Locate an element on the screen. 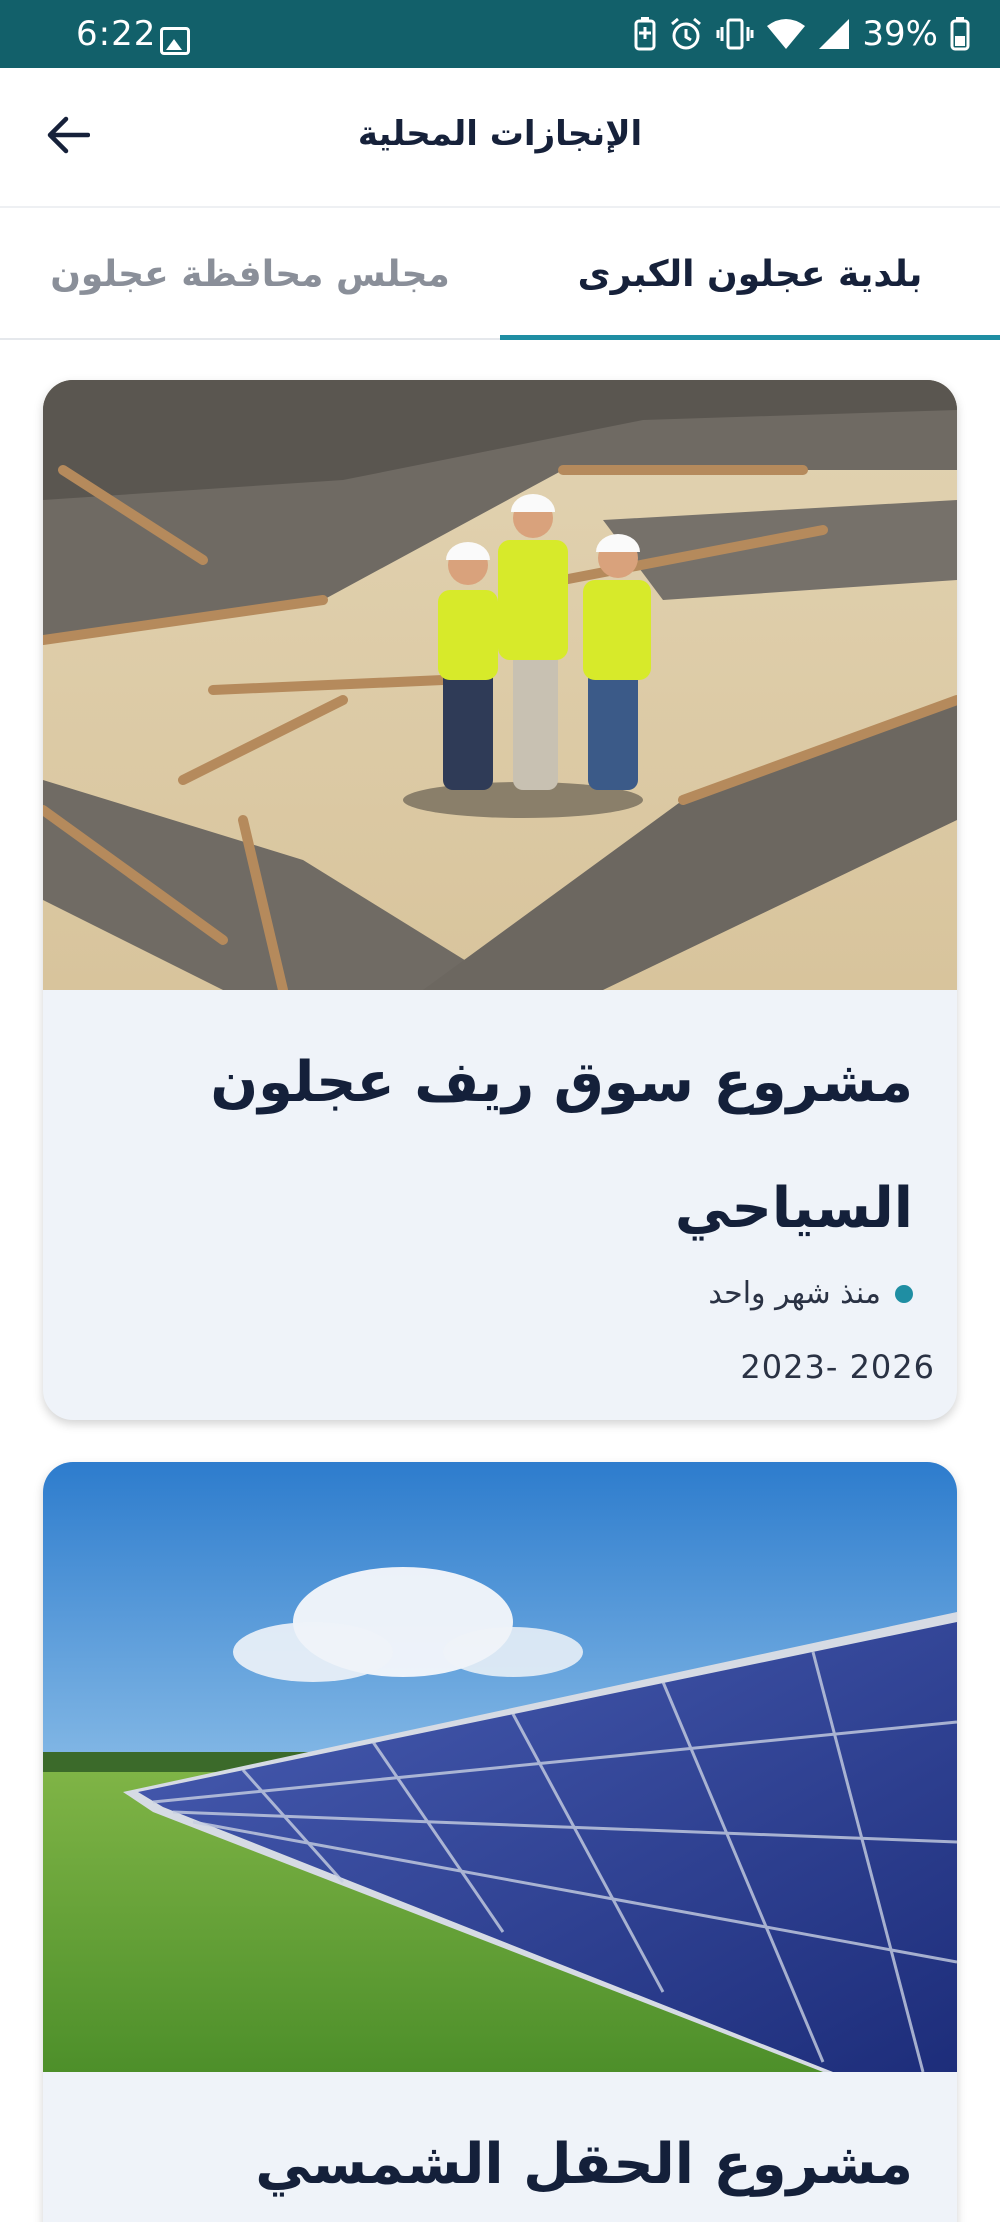 The image size is (1000, 2222). signal-icon is located at coordinates (834, 34).